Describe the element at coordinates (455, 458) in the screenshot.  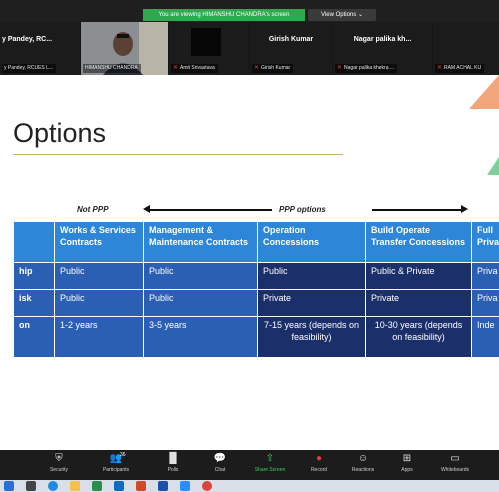
I see `whiteboard-icon: ▭` at that location.